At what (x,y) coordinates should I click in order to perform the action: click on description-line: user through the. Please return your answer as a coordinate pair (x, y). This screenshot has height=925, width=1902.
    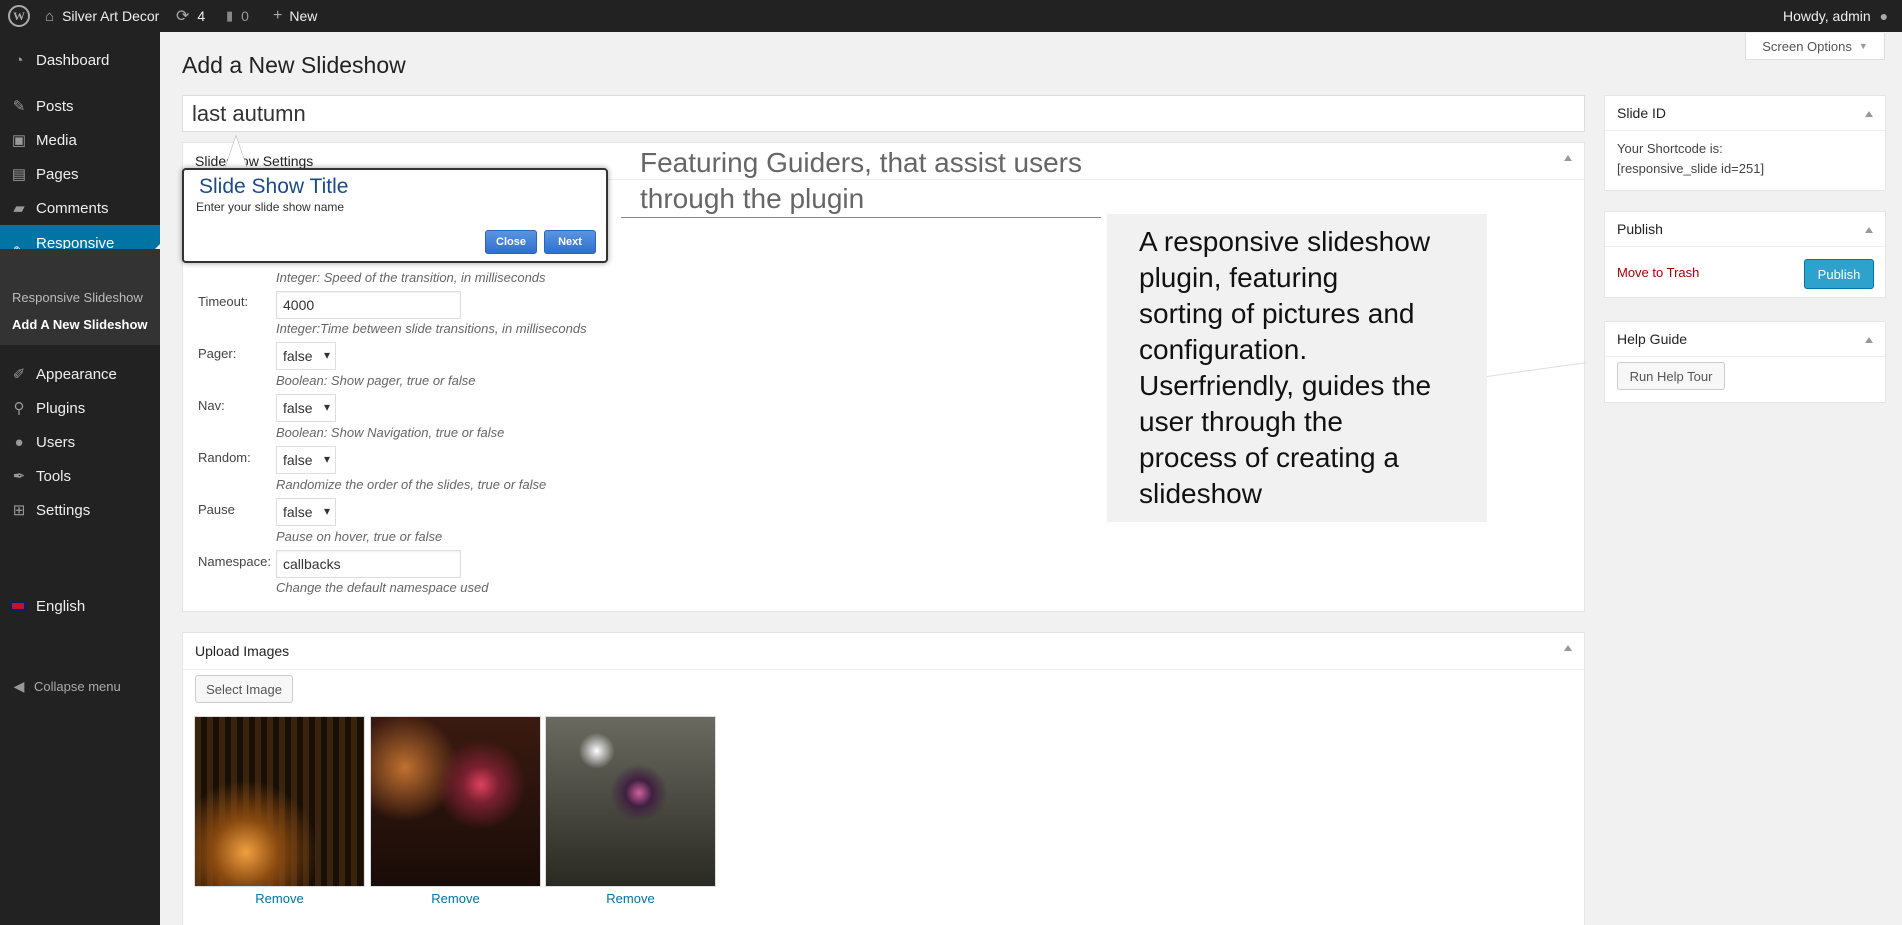
    Looking at the image, I should click on (1241, 421).